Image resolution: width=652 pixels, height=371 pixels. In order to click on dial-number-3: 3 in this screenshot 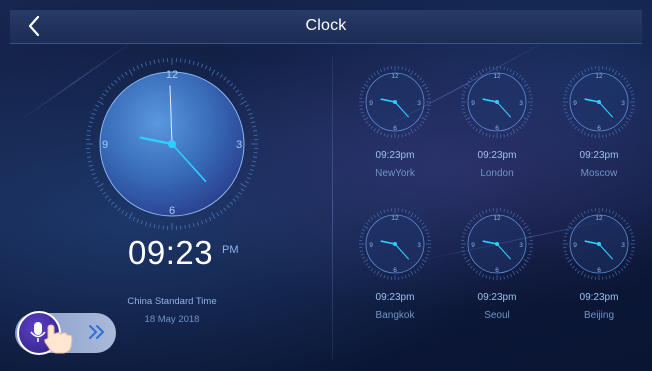, I will do `click(239, 145)`.